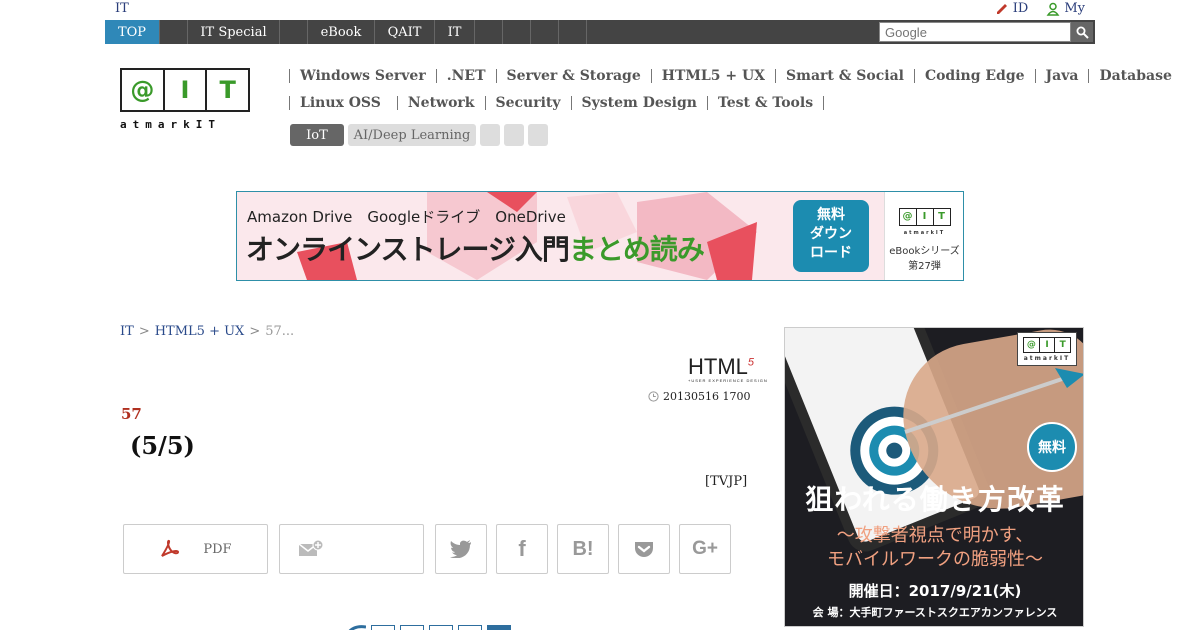 The image size is (1200, 630). I want to click on clock-icon, so click(653, 396).